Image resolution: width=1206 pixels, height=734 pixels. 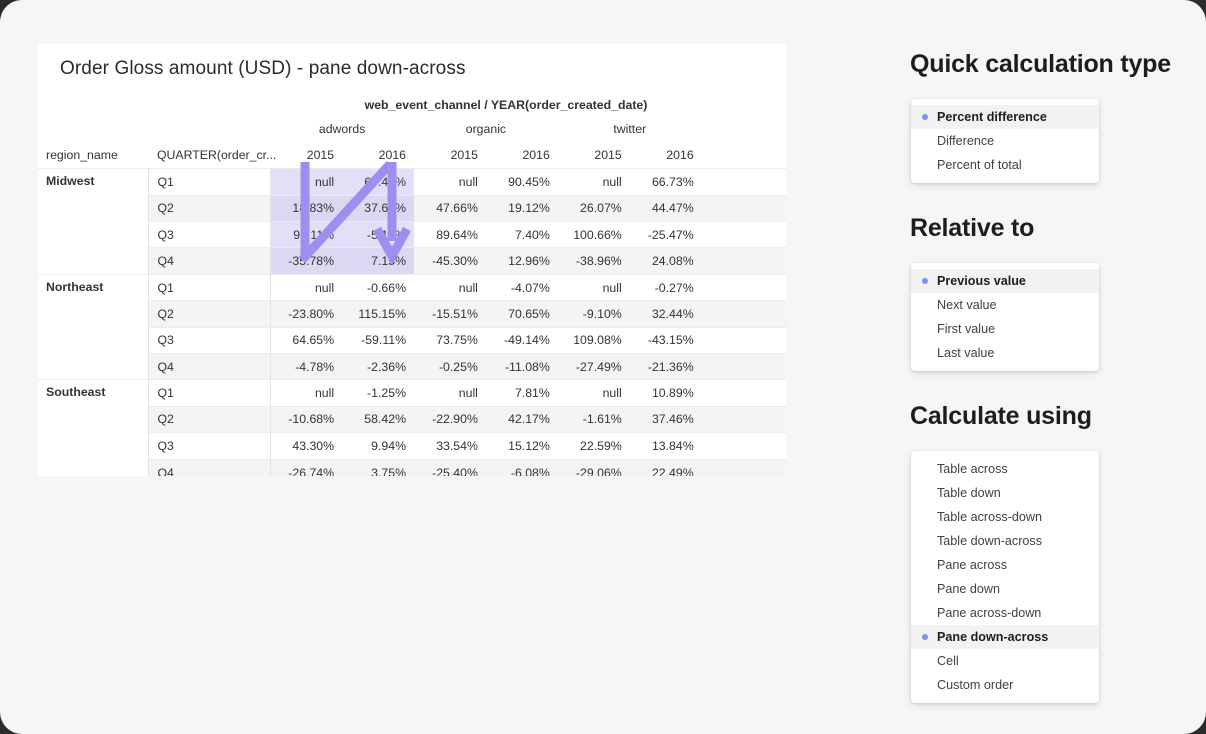 What do you see at coordinates (1005, 661) in the screenshot?
I see `menu-item-cell: Cell` at bounding box center [1005, 661].